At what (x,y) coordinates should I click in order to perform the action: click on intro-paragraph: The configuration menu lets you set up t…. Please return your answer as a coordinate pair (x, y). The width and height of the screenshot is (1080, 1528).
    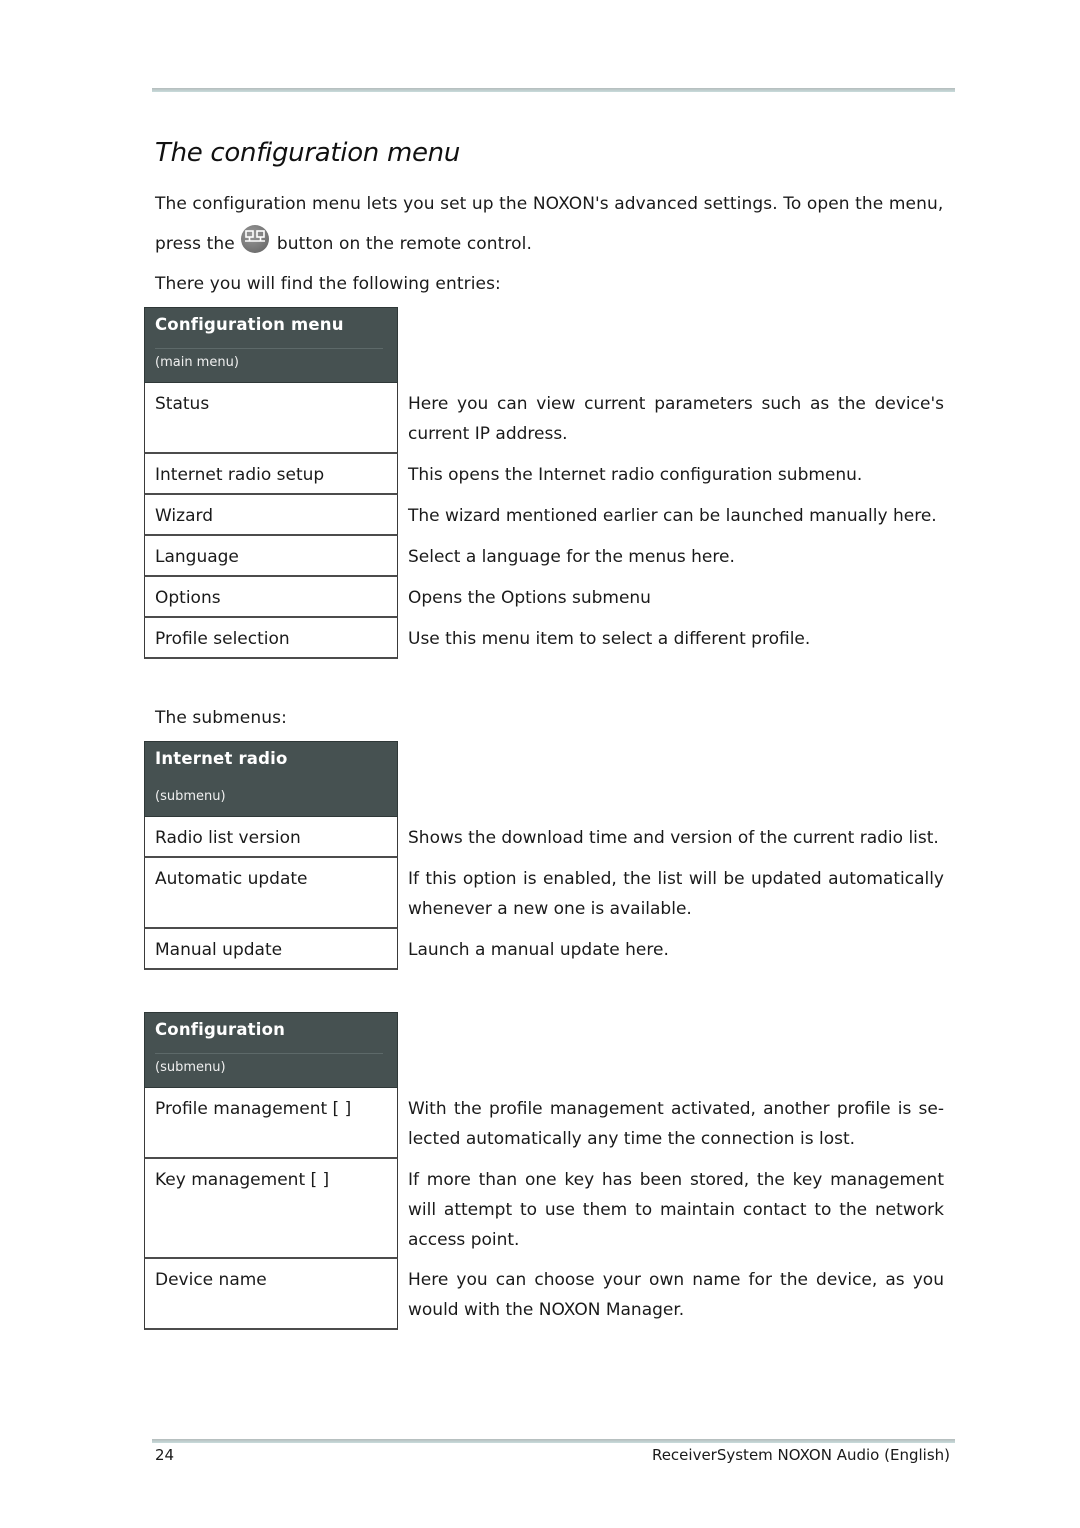
    Looking at the image, I should click on (555, 224).